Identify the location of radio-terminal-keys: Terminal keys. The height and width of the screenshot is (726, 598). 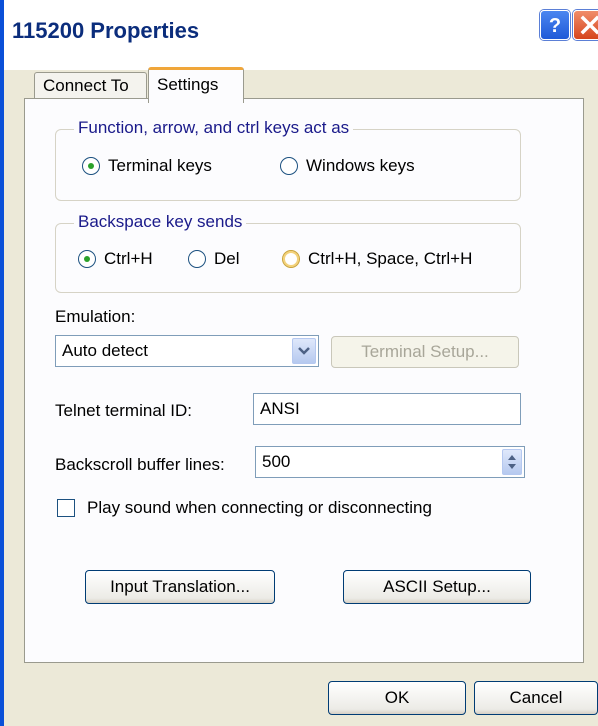
(147, 166).